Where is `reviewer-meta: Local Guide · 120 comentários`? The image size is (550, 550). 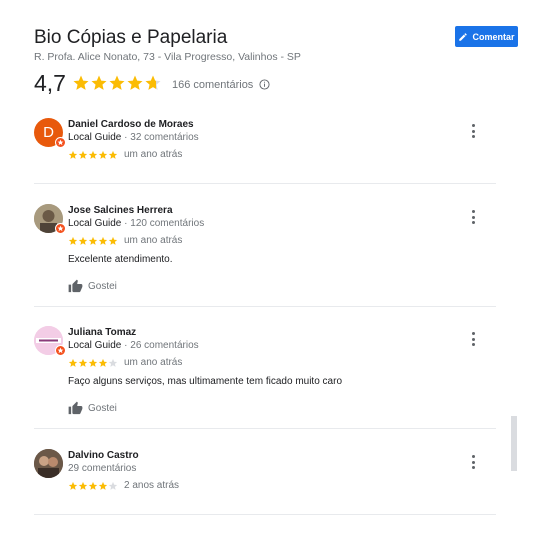
reviewer-meta: Local Guide · 120 comentários is located at coordinates (136, 223).